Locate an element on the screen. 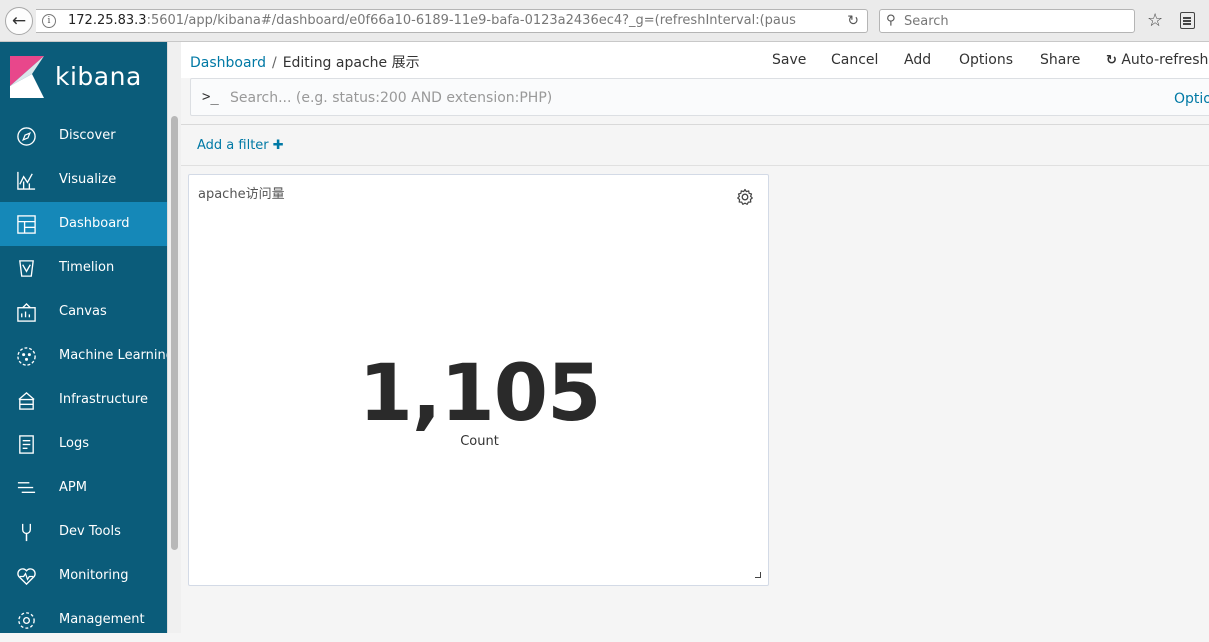 This screenshot has height=642, width=1209. url-host: 172.25.83.3 is located at coordinates (107, 20).